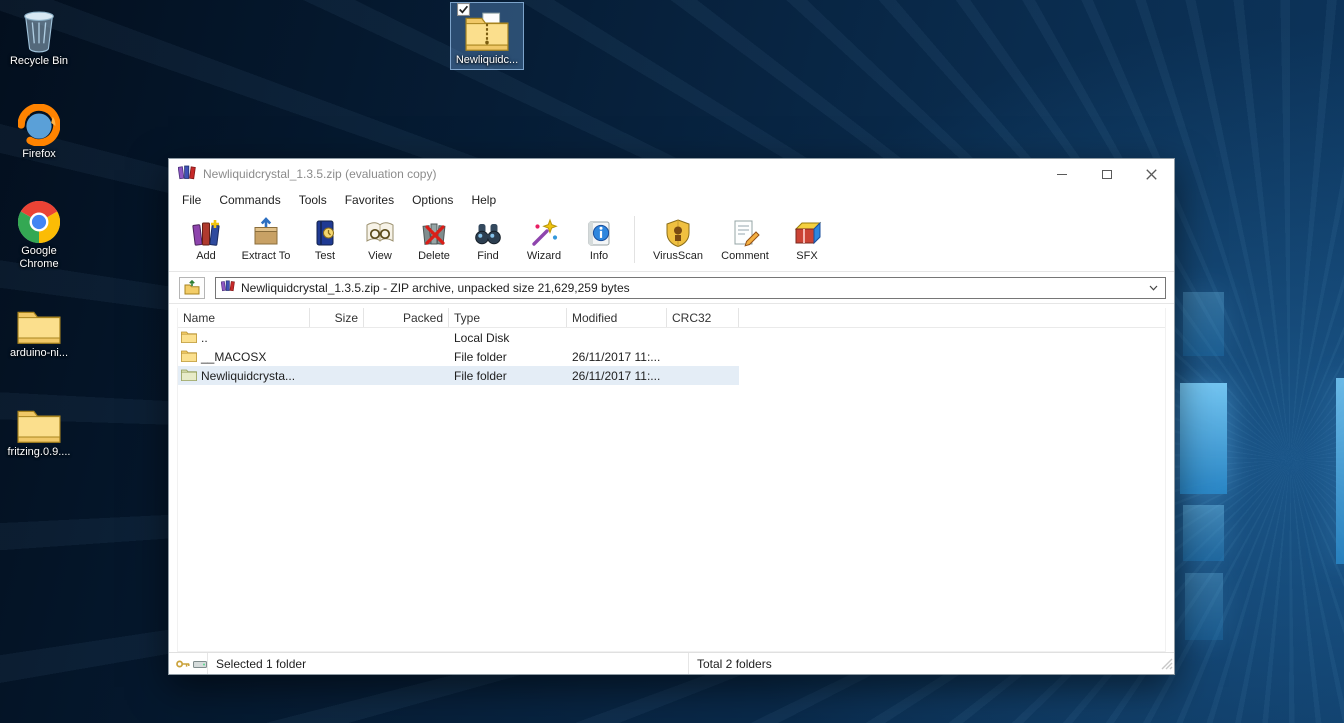 The height and width of the screenshot is (723, 1344). What do you see at coordinates (39, 257) in the screenshot?
I see `desktop-icon-label: Google Chrome` at bounding box center [39, 257].